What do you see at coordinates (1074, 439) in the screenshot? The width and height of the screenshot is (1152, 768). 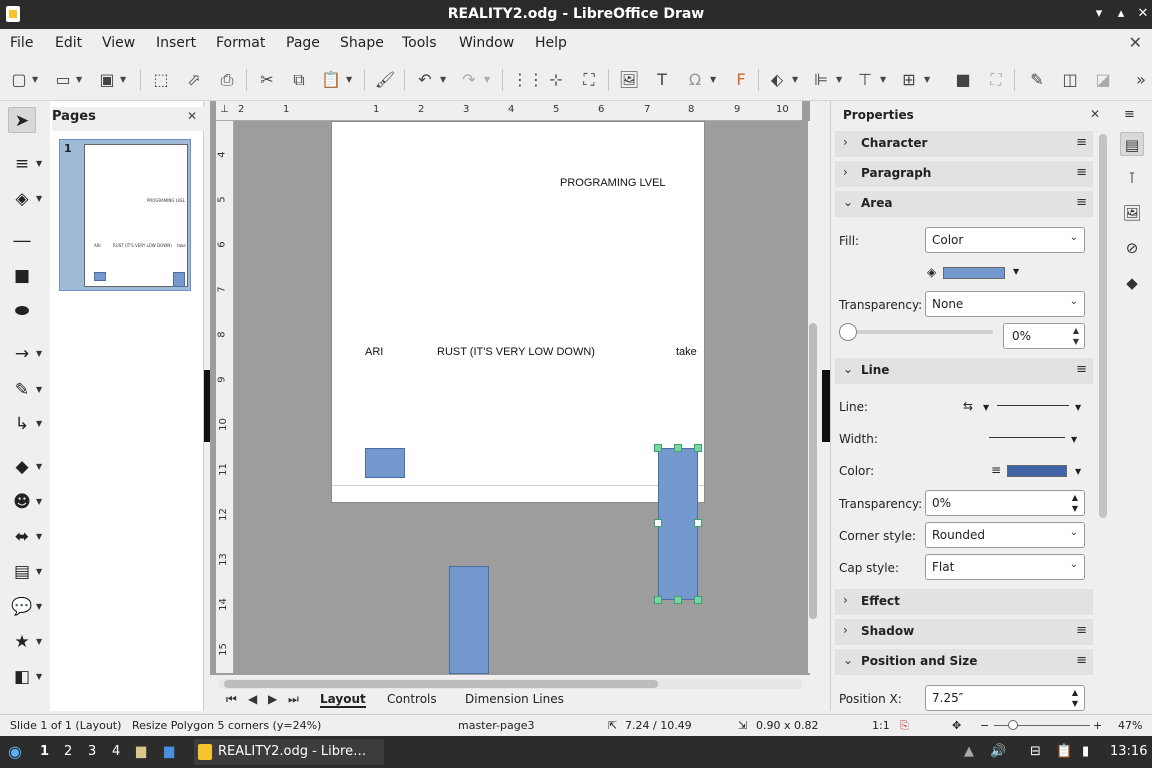 I see `line-width-dropdown-icon: ▼` at bounding box center [1074, 439].